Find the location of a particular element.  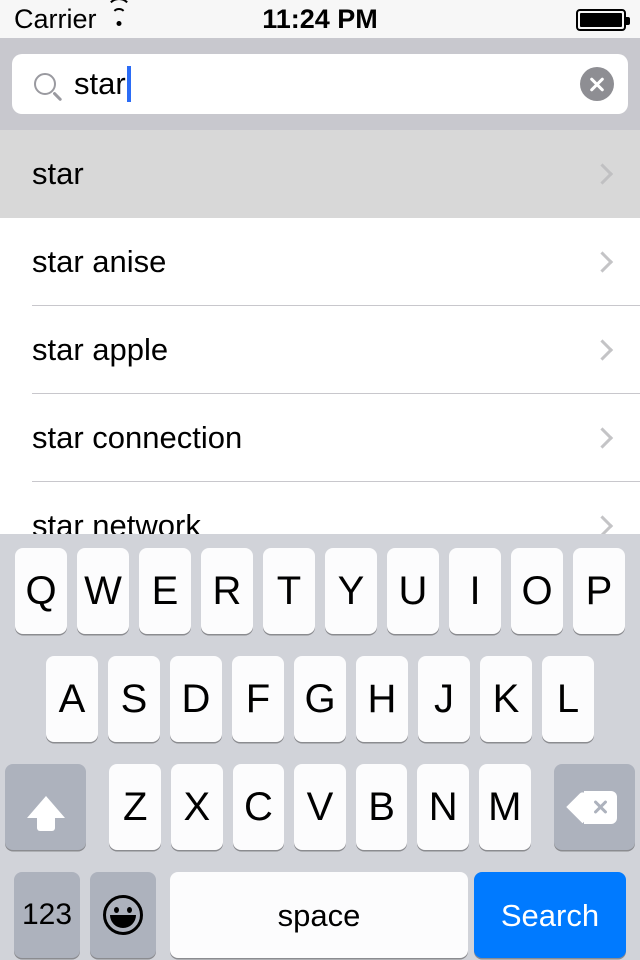

numbers-key: 123 is located at coordinates (47, 915).